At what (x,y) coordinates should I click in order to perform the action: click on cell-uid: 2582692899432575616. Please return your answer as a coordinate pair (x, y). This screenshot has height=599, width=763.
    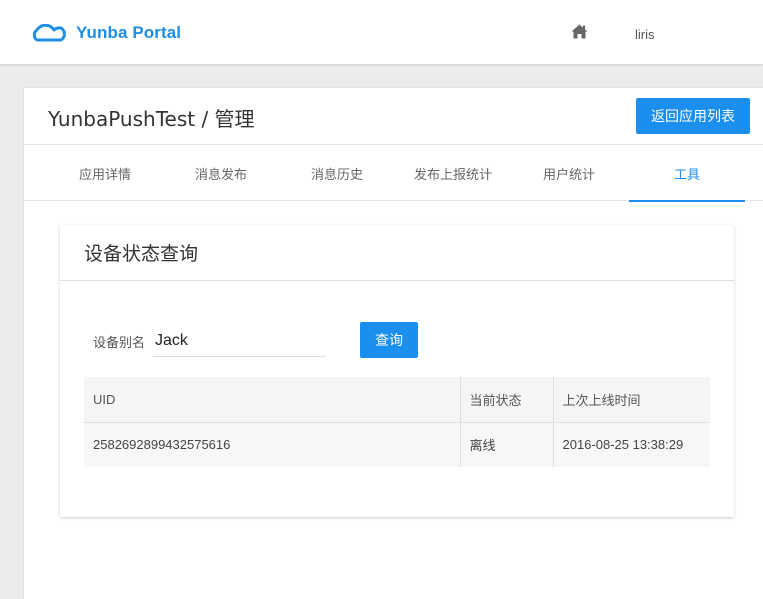
    Looking at the image, I should click on (272, 444).